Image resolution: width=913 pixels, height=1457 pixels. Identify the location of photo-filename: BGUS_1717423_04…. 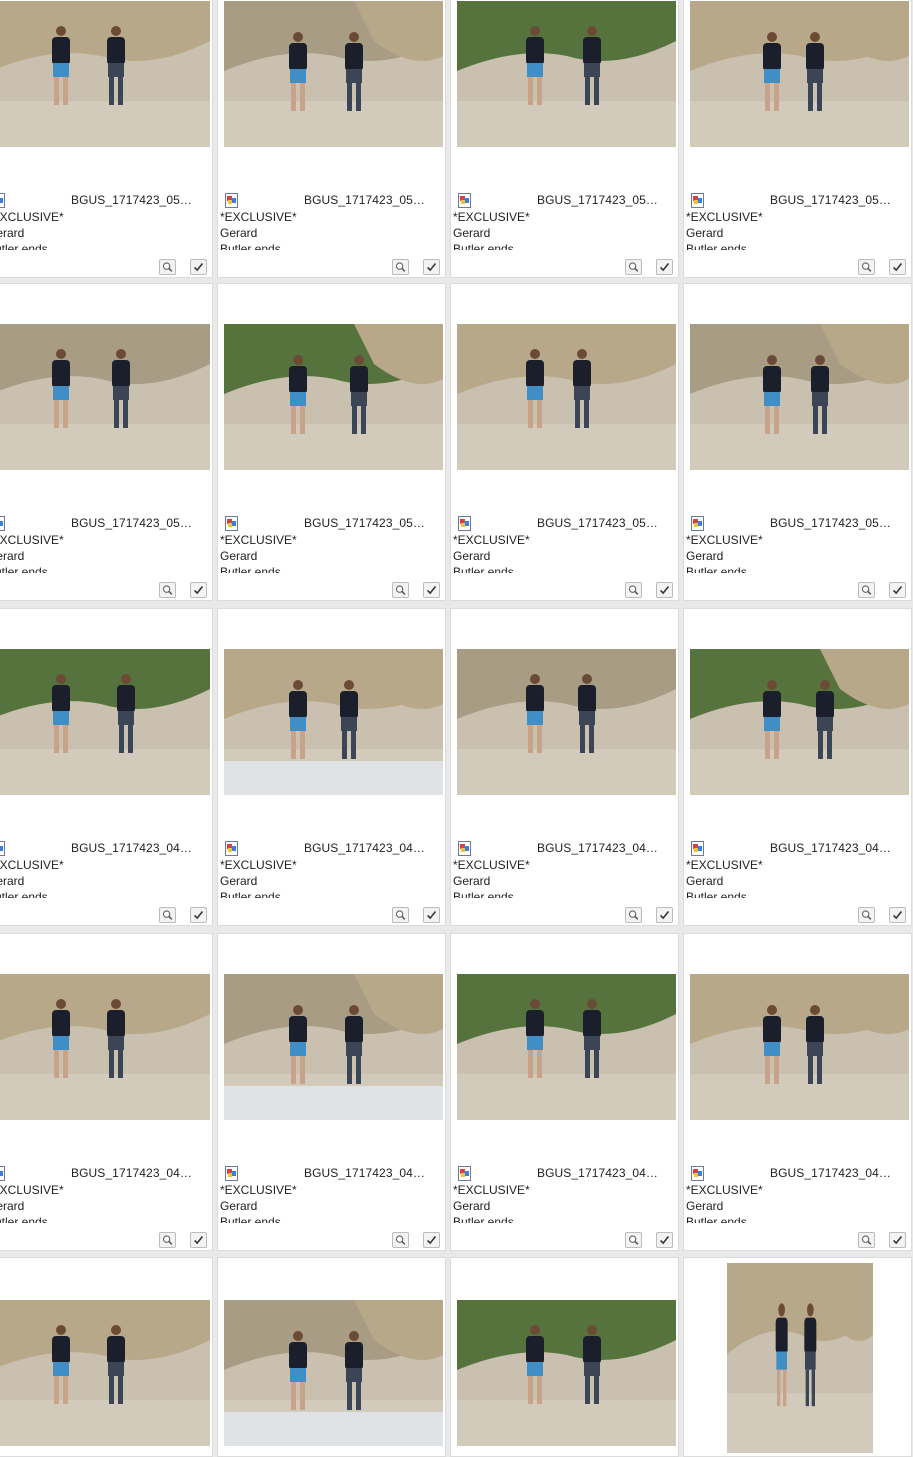
(365, 1173).